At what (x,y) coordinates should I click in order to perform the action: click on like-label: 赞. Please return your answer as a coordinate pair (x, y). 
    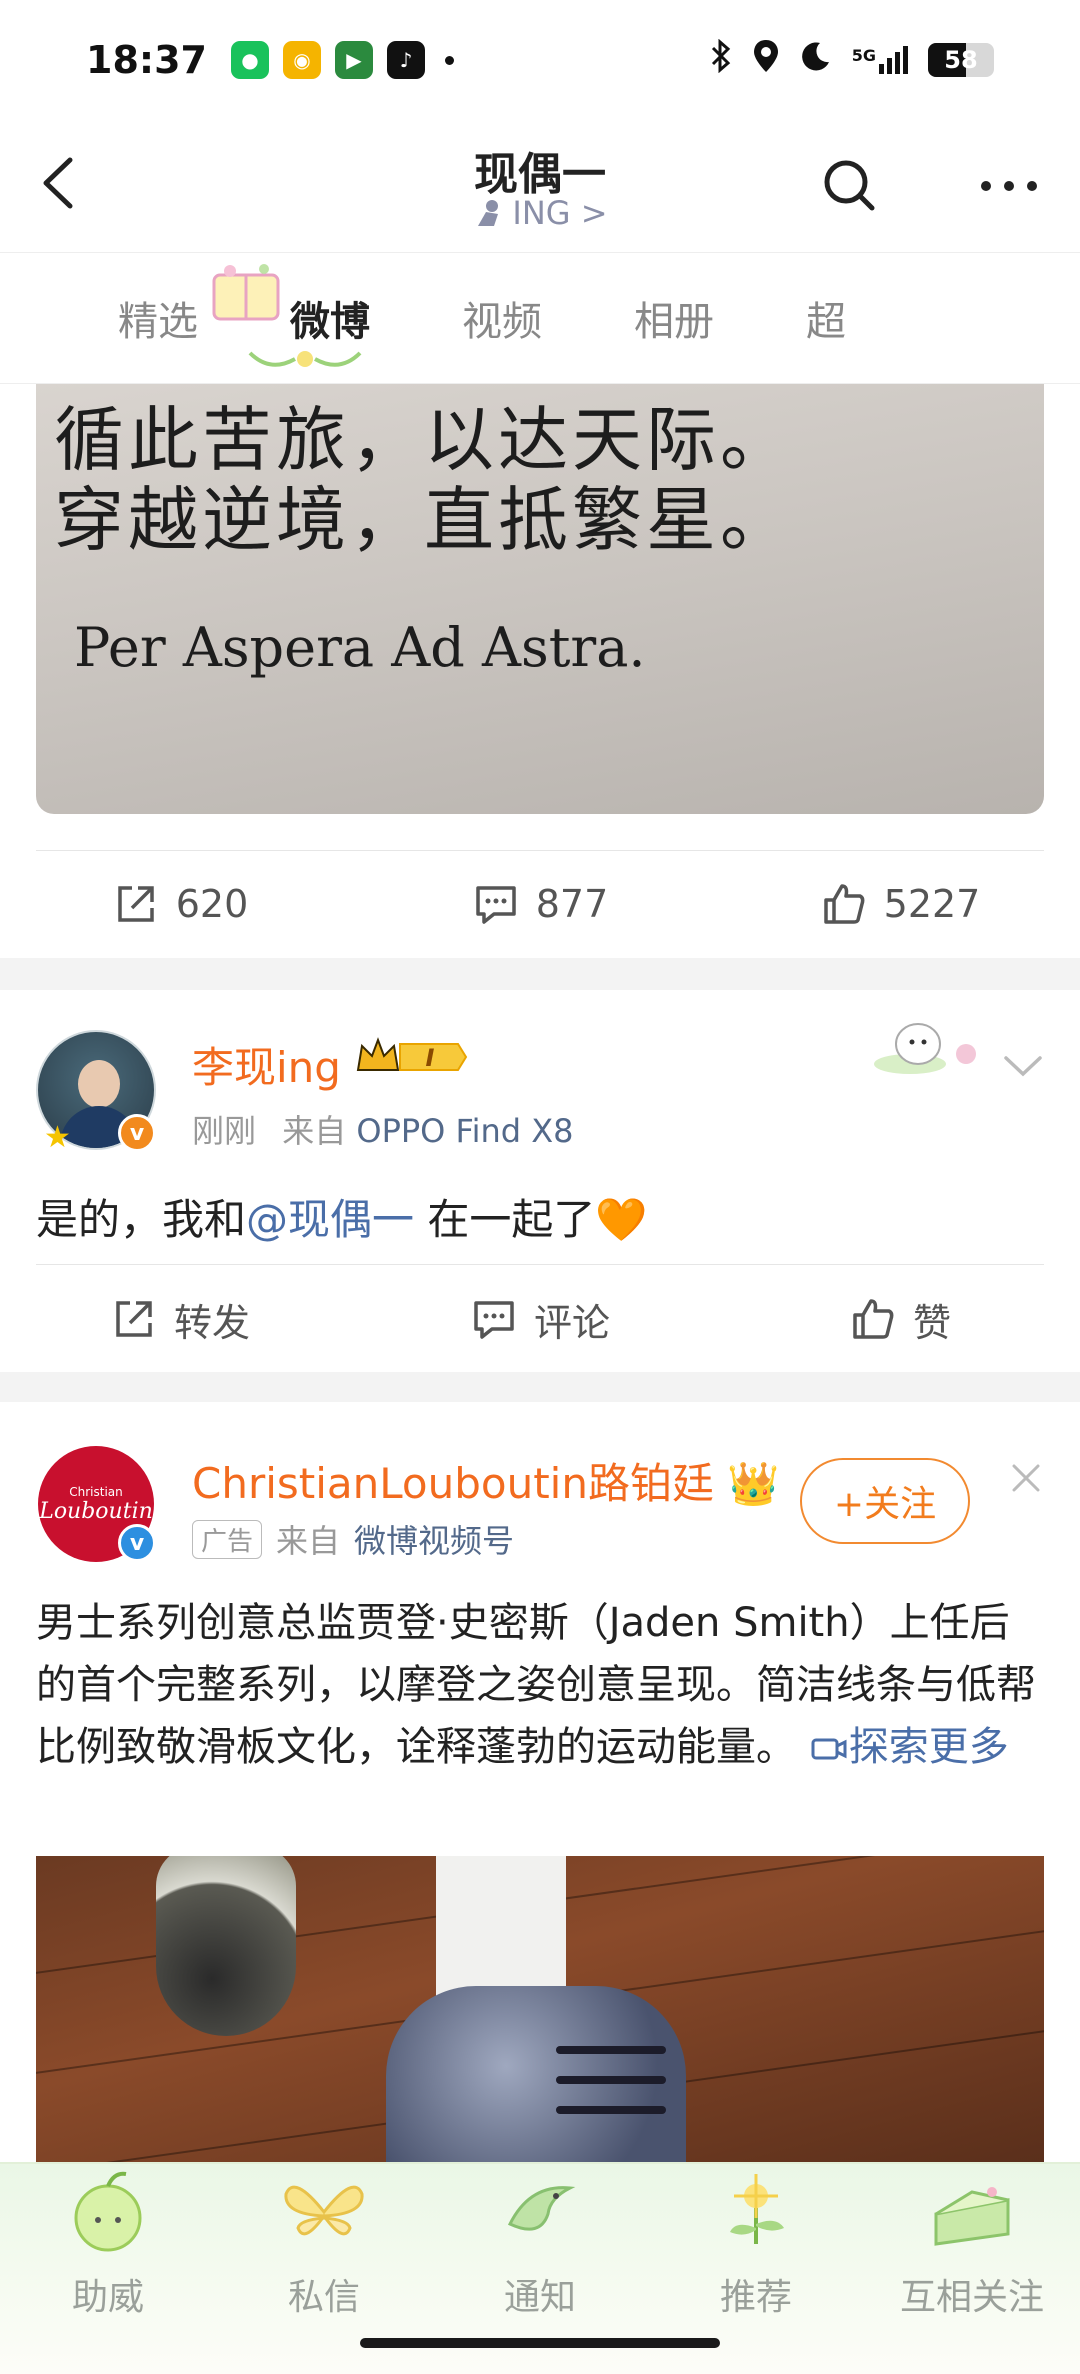
    Looking at the image, I should click on (931, 1322).